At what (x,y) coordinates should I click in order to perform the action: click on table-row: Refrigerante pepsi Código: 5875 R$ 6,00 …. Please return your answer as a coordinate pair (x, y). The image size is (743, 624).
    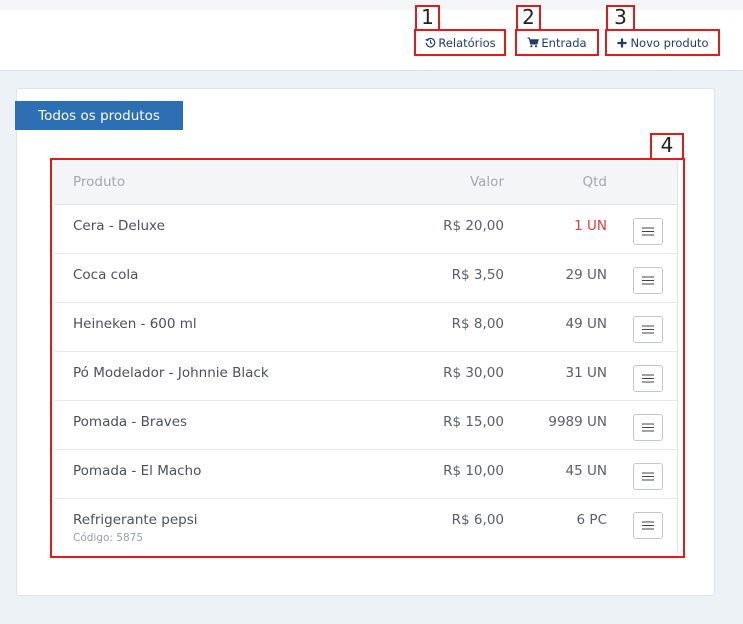
    Looking at the image, I should click on (365, 526).